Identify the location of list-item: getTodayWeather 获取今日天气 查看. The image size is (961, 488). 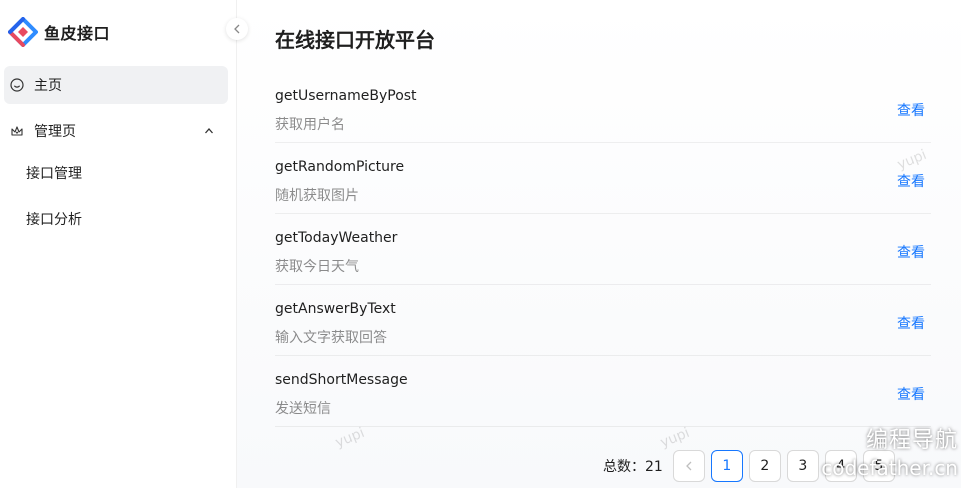
(603, 249).